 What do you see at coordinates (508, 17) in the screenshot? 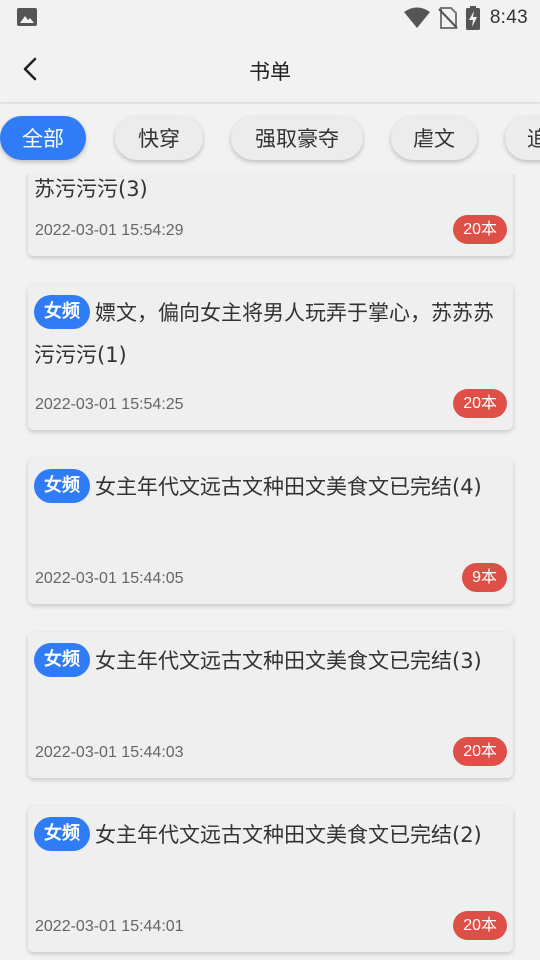
I see `status-time: 8:43` at bounding box center [508, 17].